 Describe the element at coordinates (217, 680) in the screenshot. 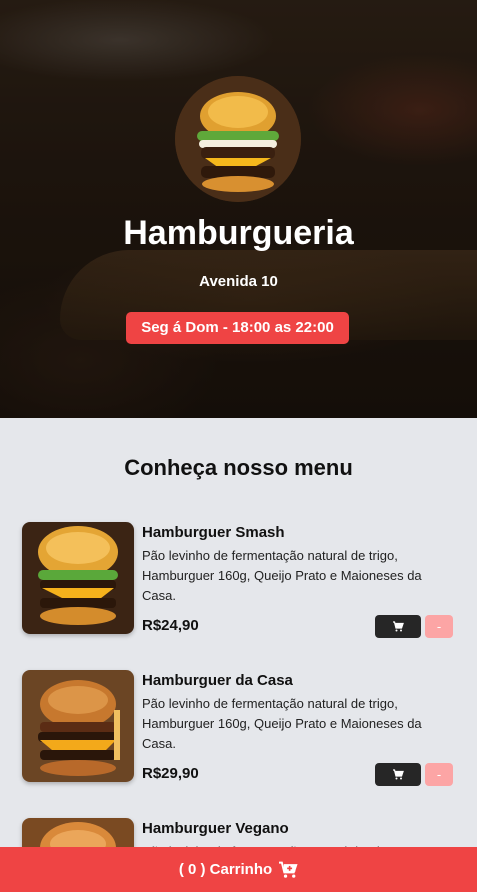

I see `menu-item-name: Hamburguer da Casa` at that location.